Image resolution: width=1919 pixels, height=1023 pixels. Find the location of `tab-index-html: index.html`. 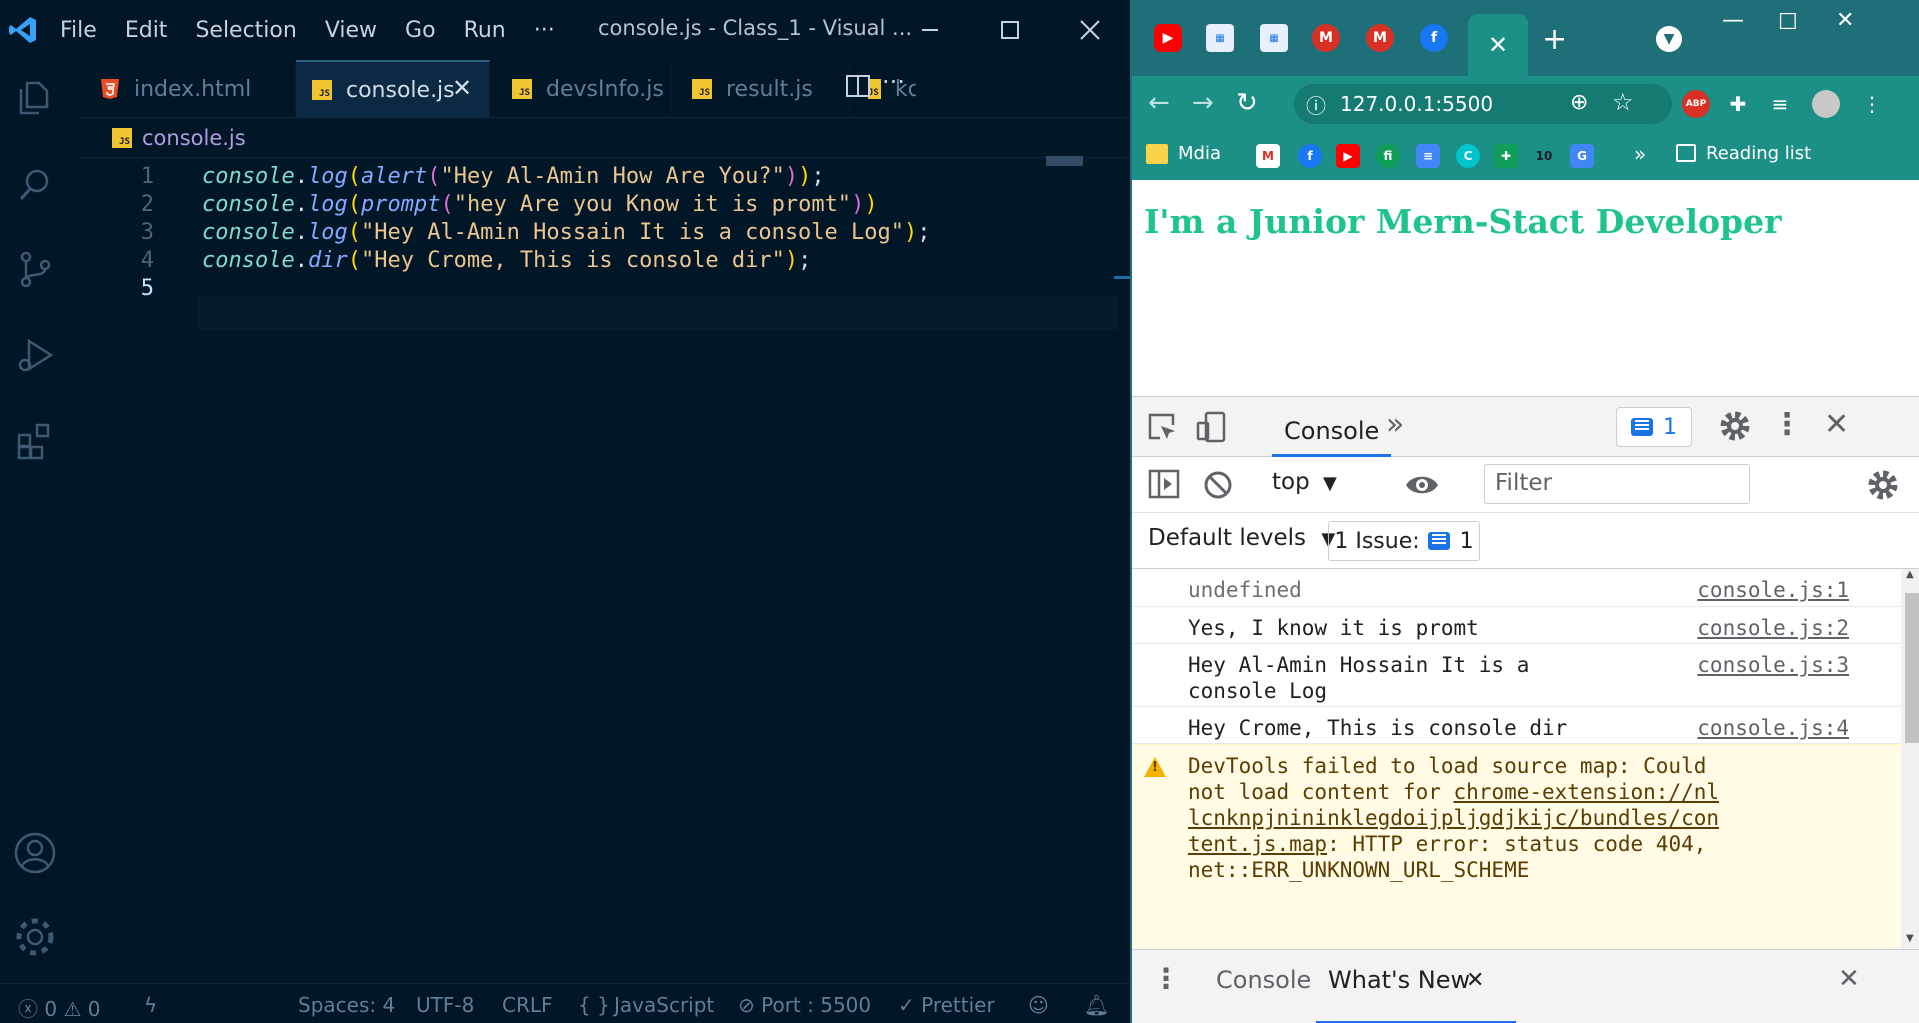

tab-index-html: index.html is located at coordinates (187, 89).